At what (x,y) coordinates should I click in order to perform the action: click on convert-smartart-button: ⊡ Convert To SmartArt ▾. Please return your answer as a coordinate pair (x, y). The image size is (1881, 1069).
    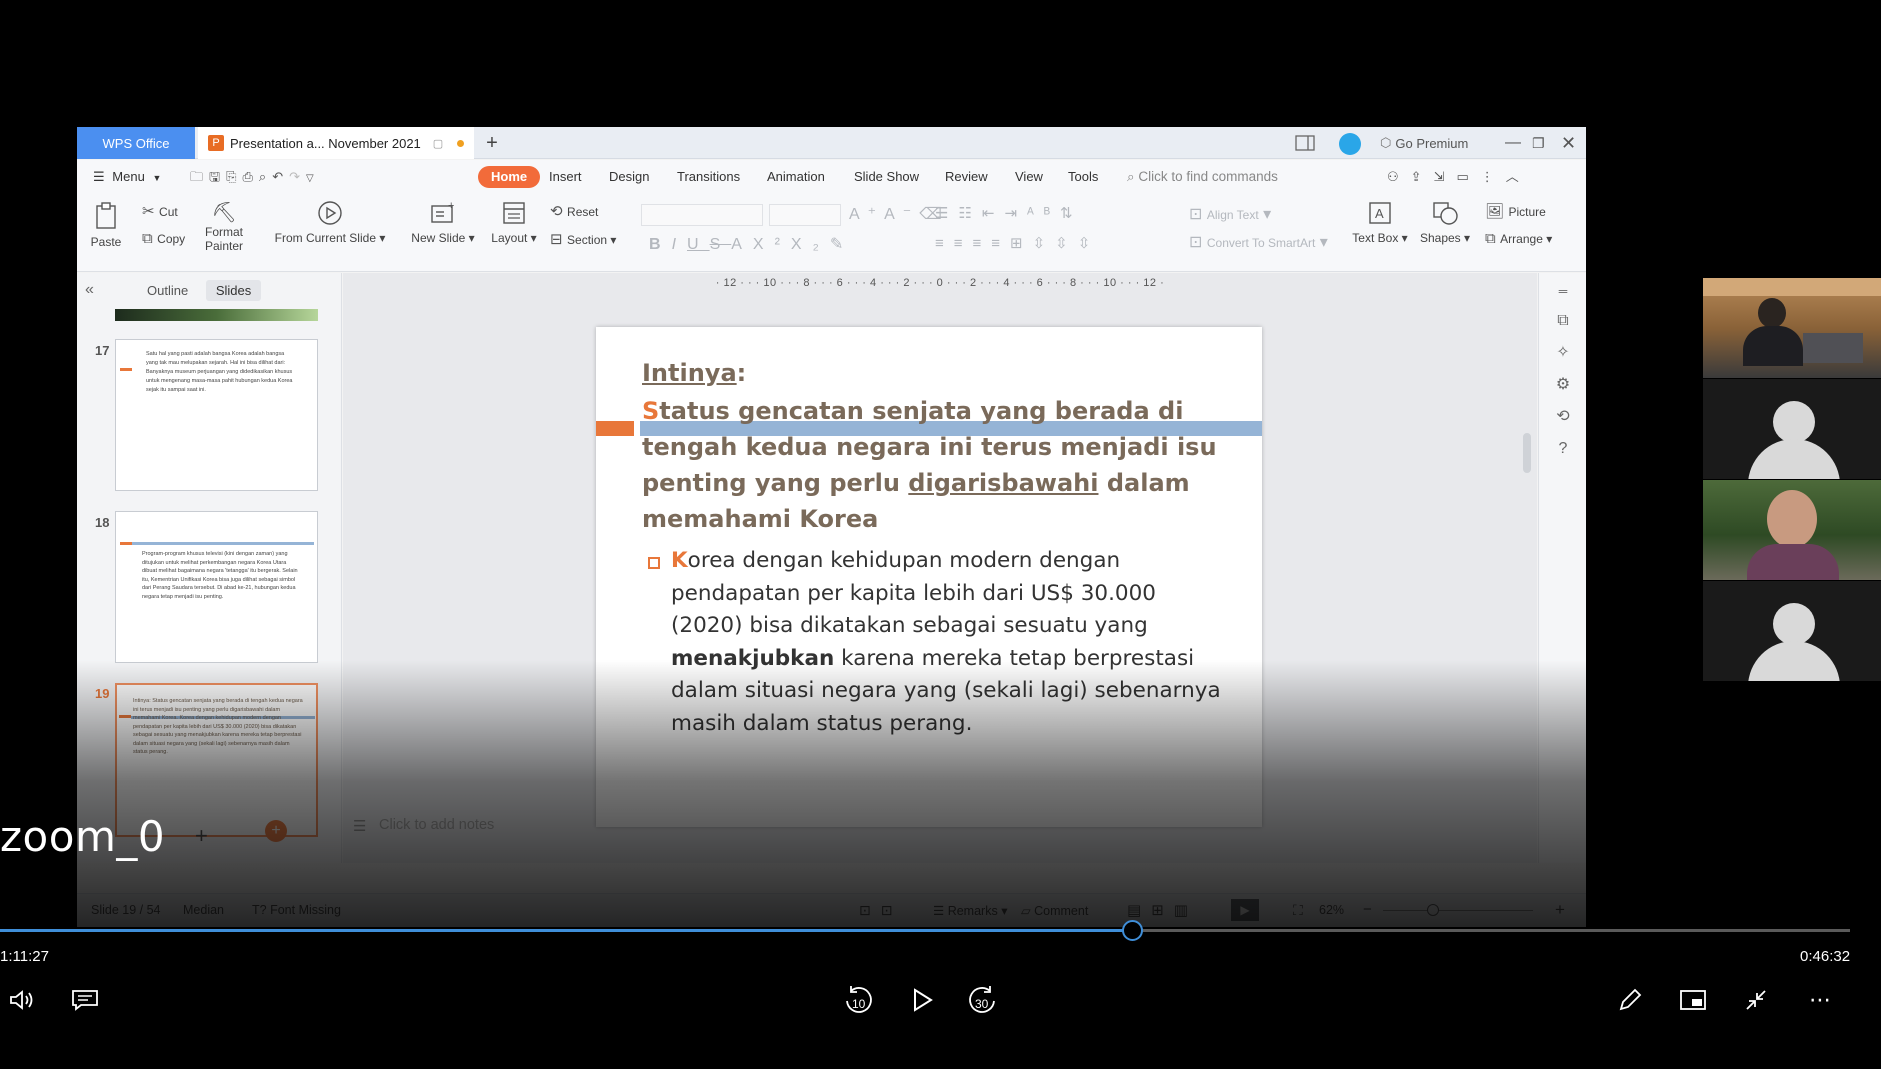
    Looking at the image, I should click on (1258, 242).